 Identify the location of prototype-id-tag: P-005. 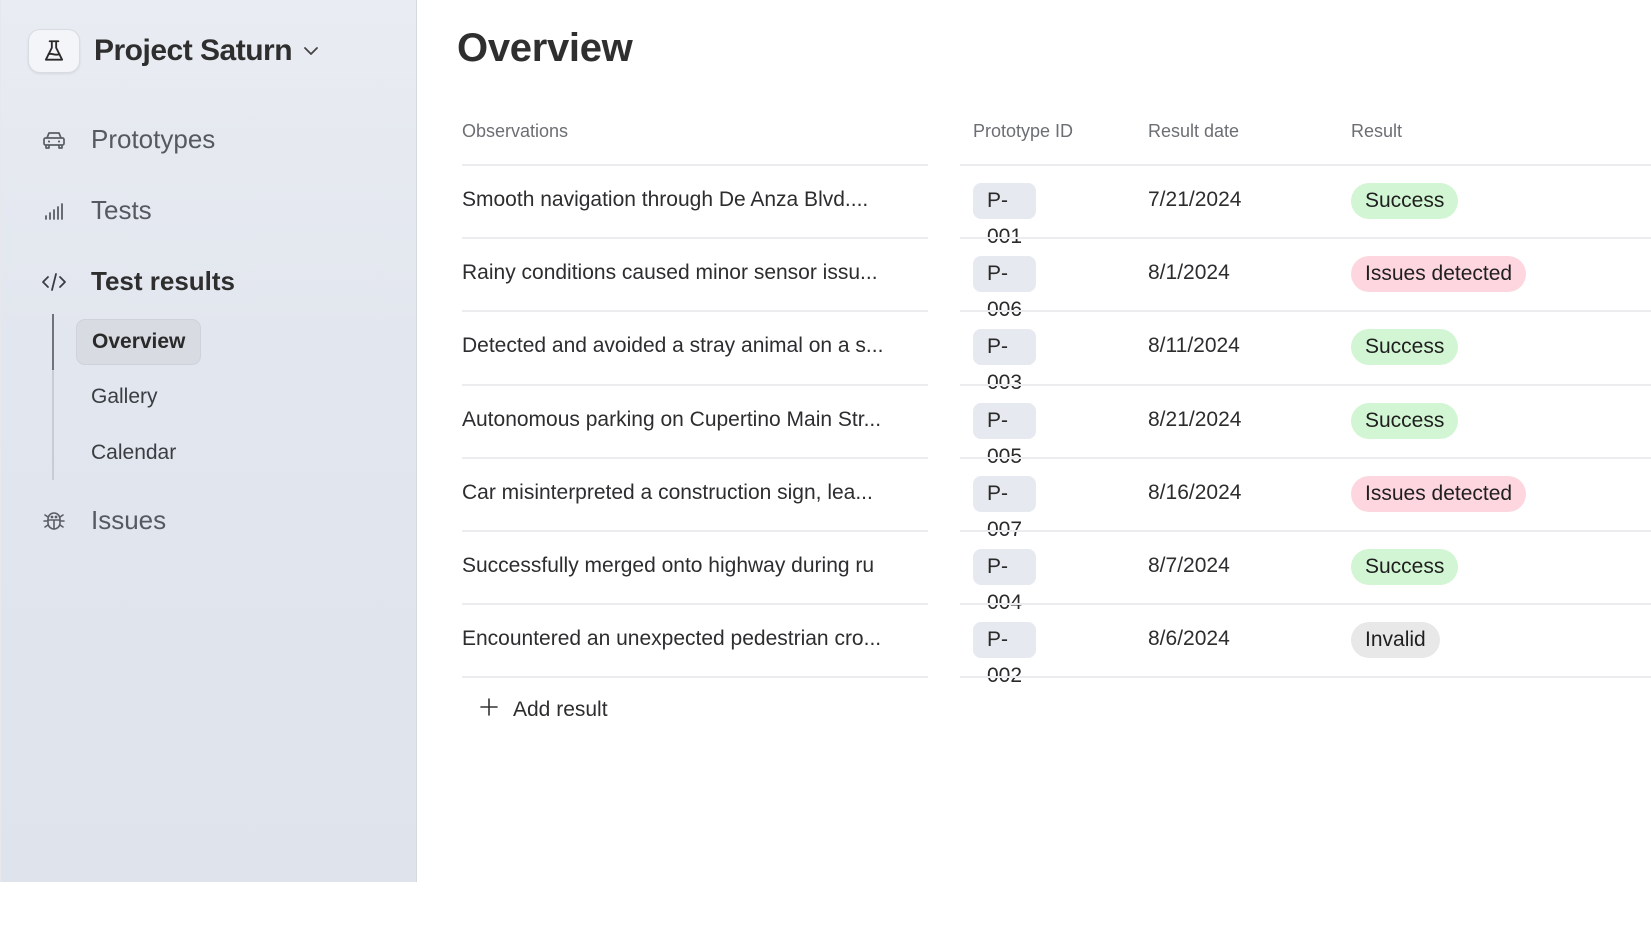
(1005, 435).